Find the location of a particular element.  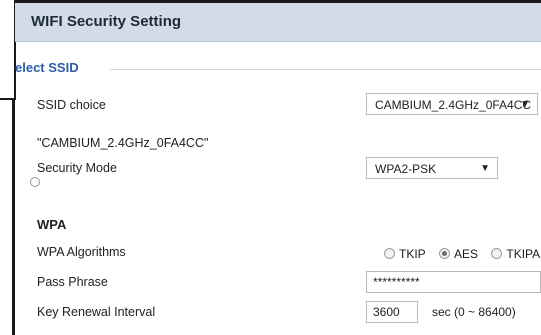

radio-tkipaes: TKIPAES is located at coordinates (516, 253).